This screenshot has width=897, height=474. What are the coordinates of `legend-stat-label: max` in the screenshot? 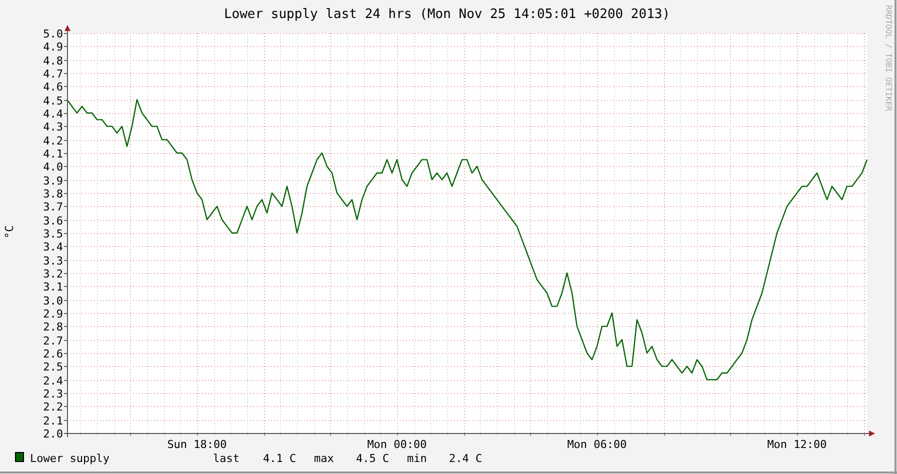 It's located at (324, 458).